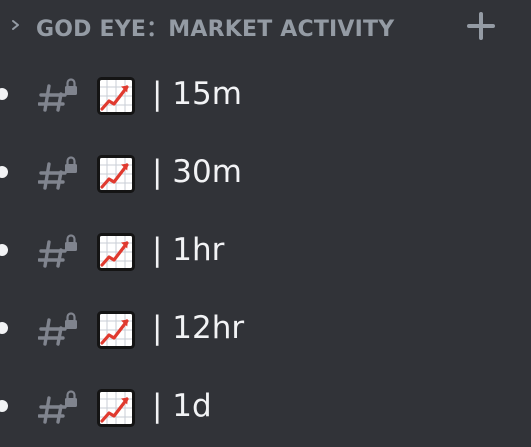 This screenshot has height=447, width=531. What do you see at coordinates (16, 25) in the screenshot?
I see `chevron-right-icon` at bounding box center [16, 25].